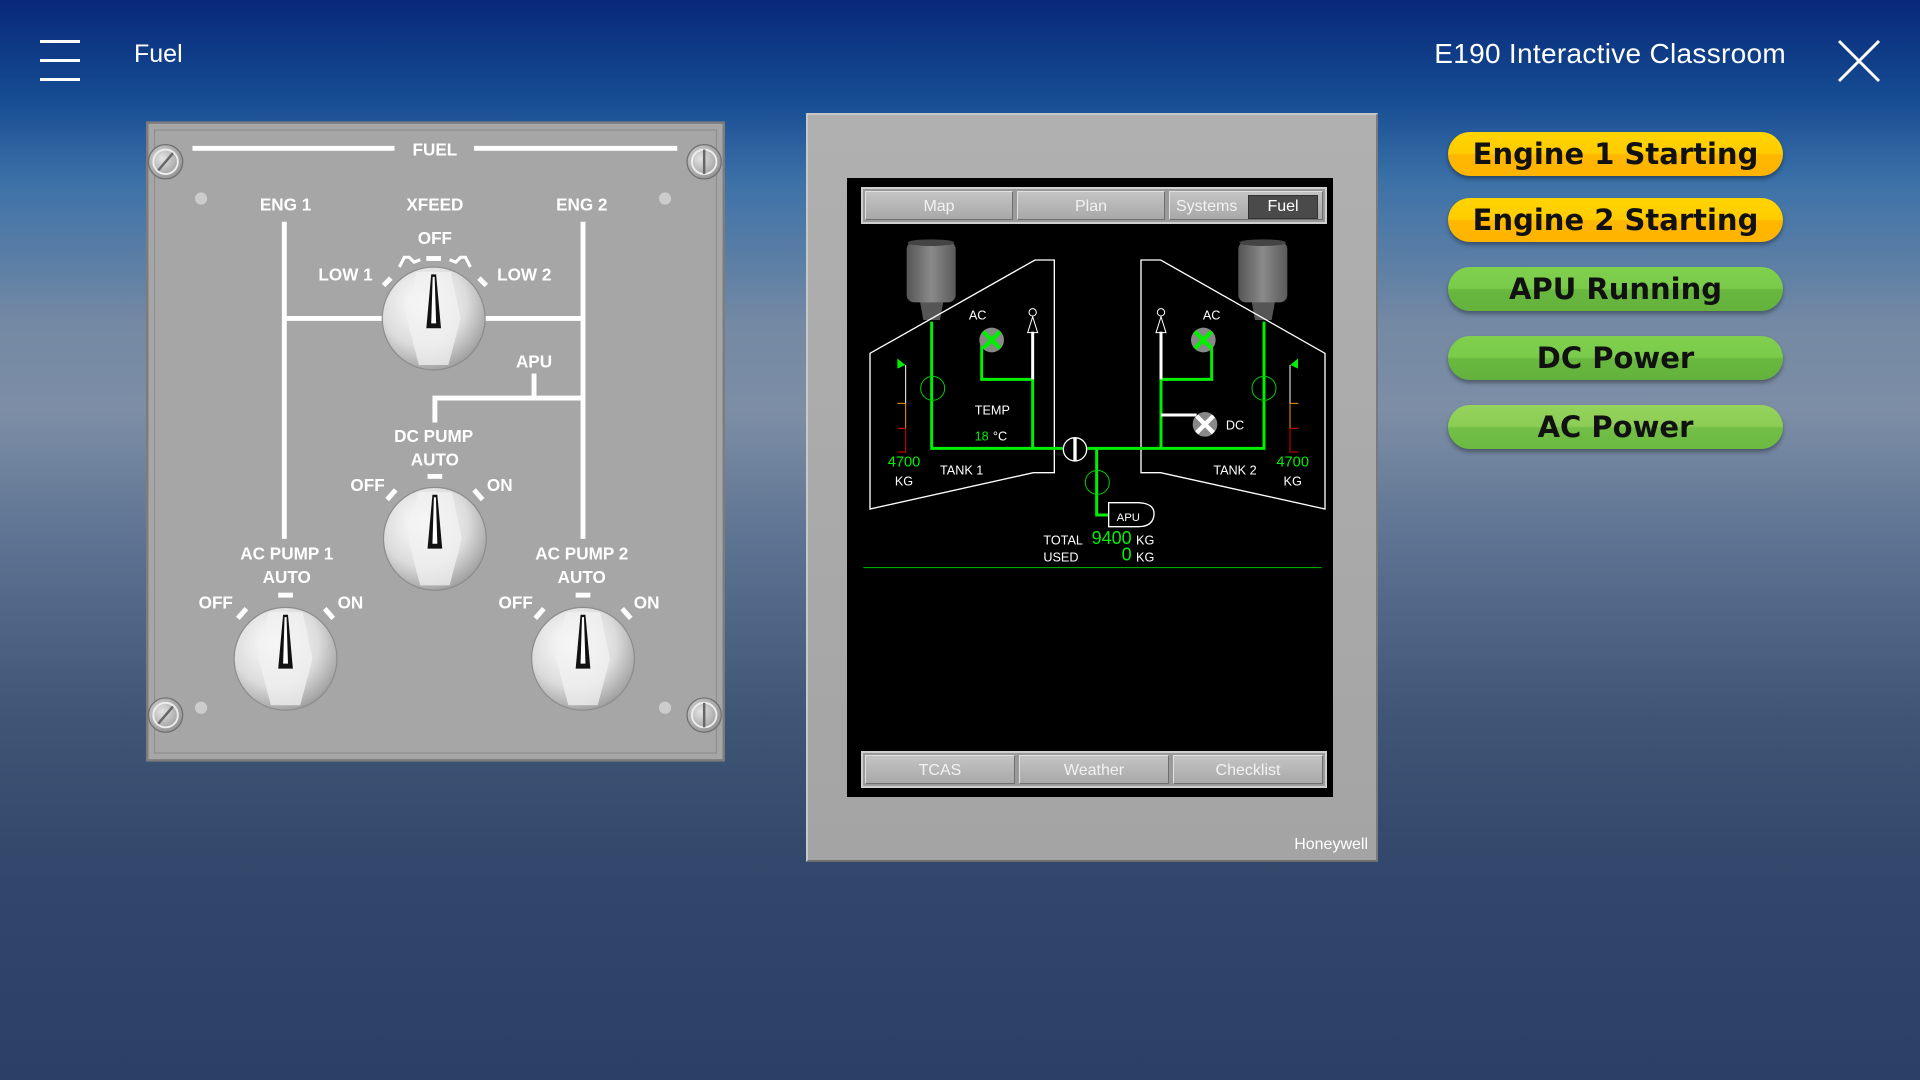  Describe the element at coordinates (1235, 425) in the screenshot. I see `dc-pump-label: DC` at that location.